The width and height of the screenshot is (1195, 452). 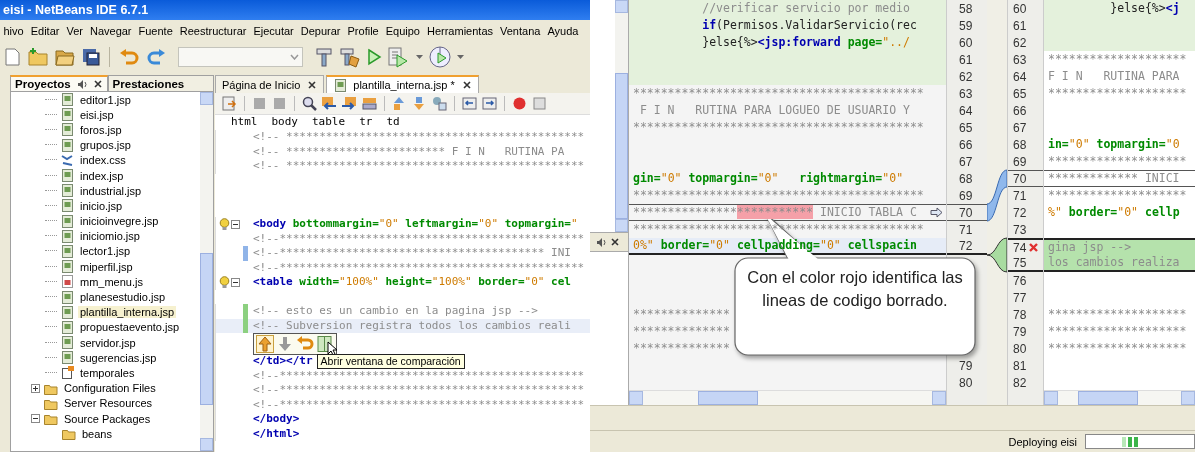 I want to click on menu-item: Equipo, so click(x=403, y=30).